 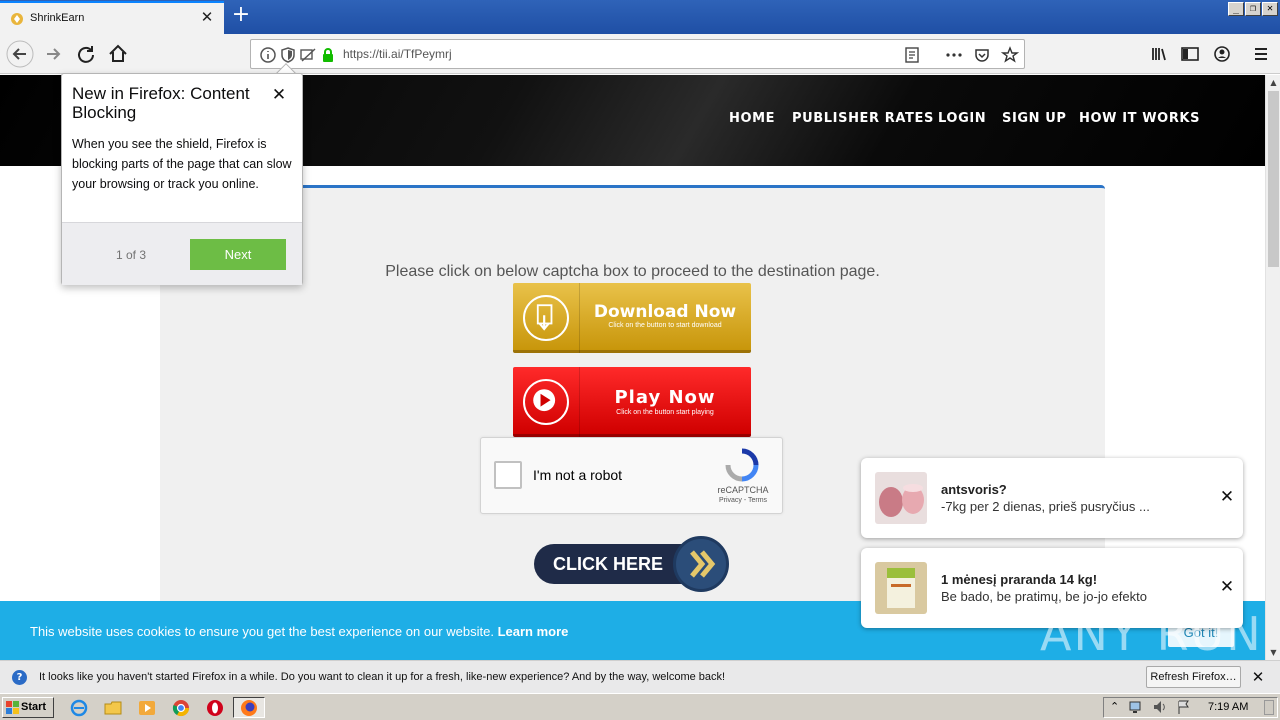 I want to click on next-button: Next, so click(x=238, y=254).